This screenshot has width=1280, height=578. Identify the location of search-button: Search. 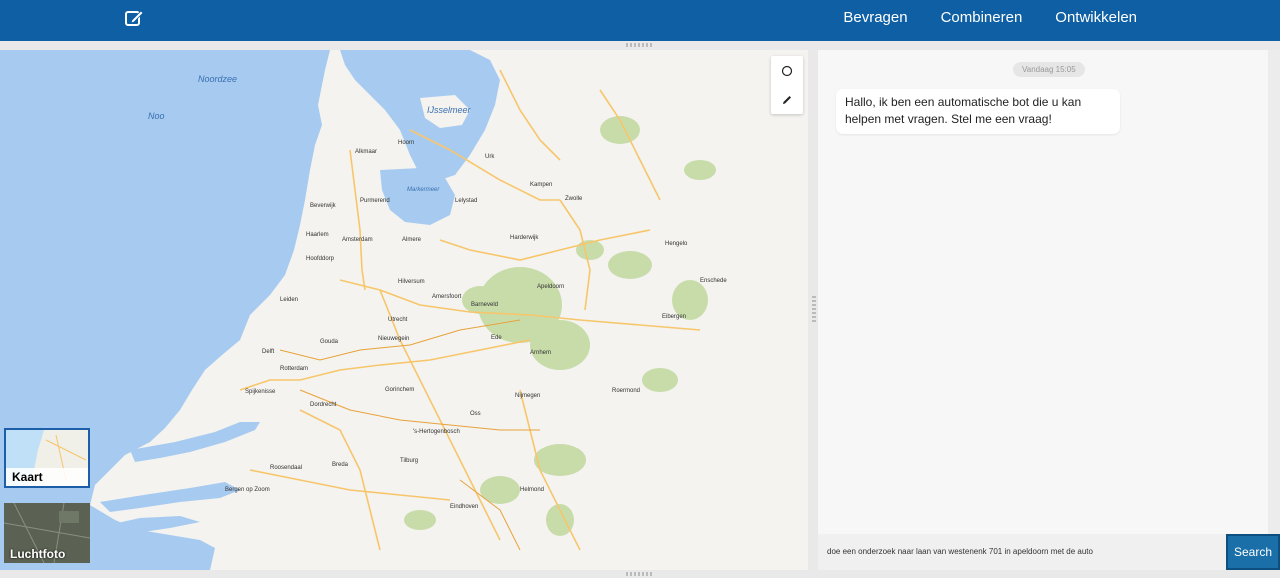
(1253, 552).